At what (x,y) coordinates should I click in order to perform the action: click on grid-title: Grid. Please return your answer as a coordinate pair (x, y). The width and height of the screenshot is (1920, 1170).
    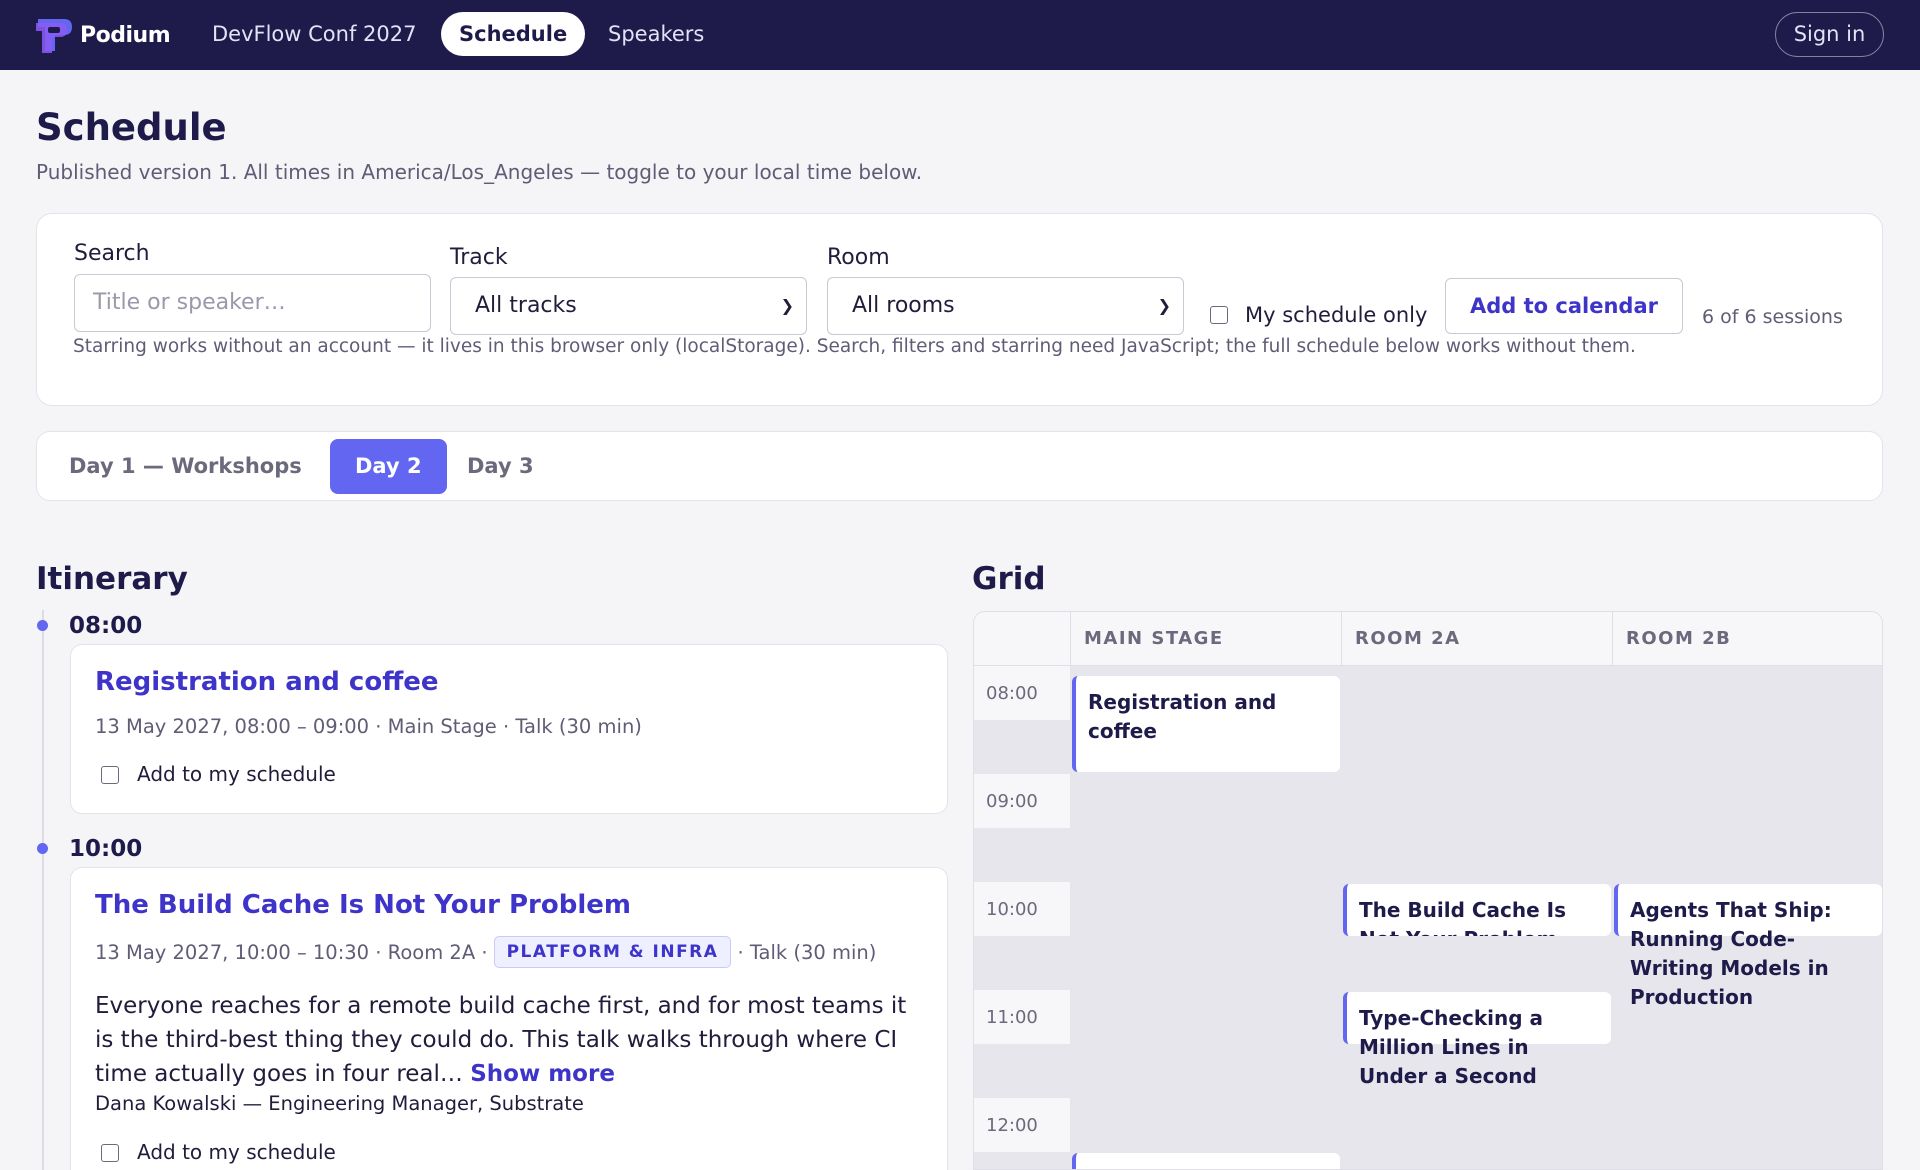
    Looking at the image, I should click on (1009, 579).